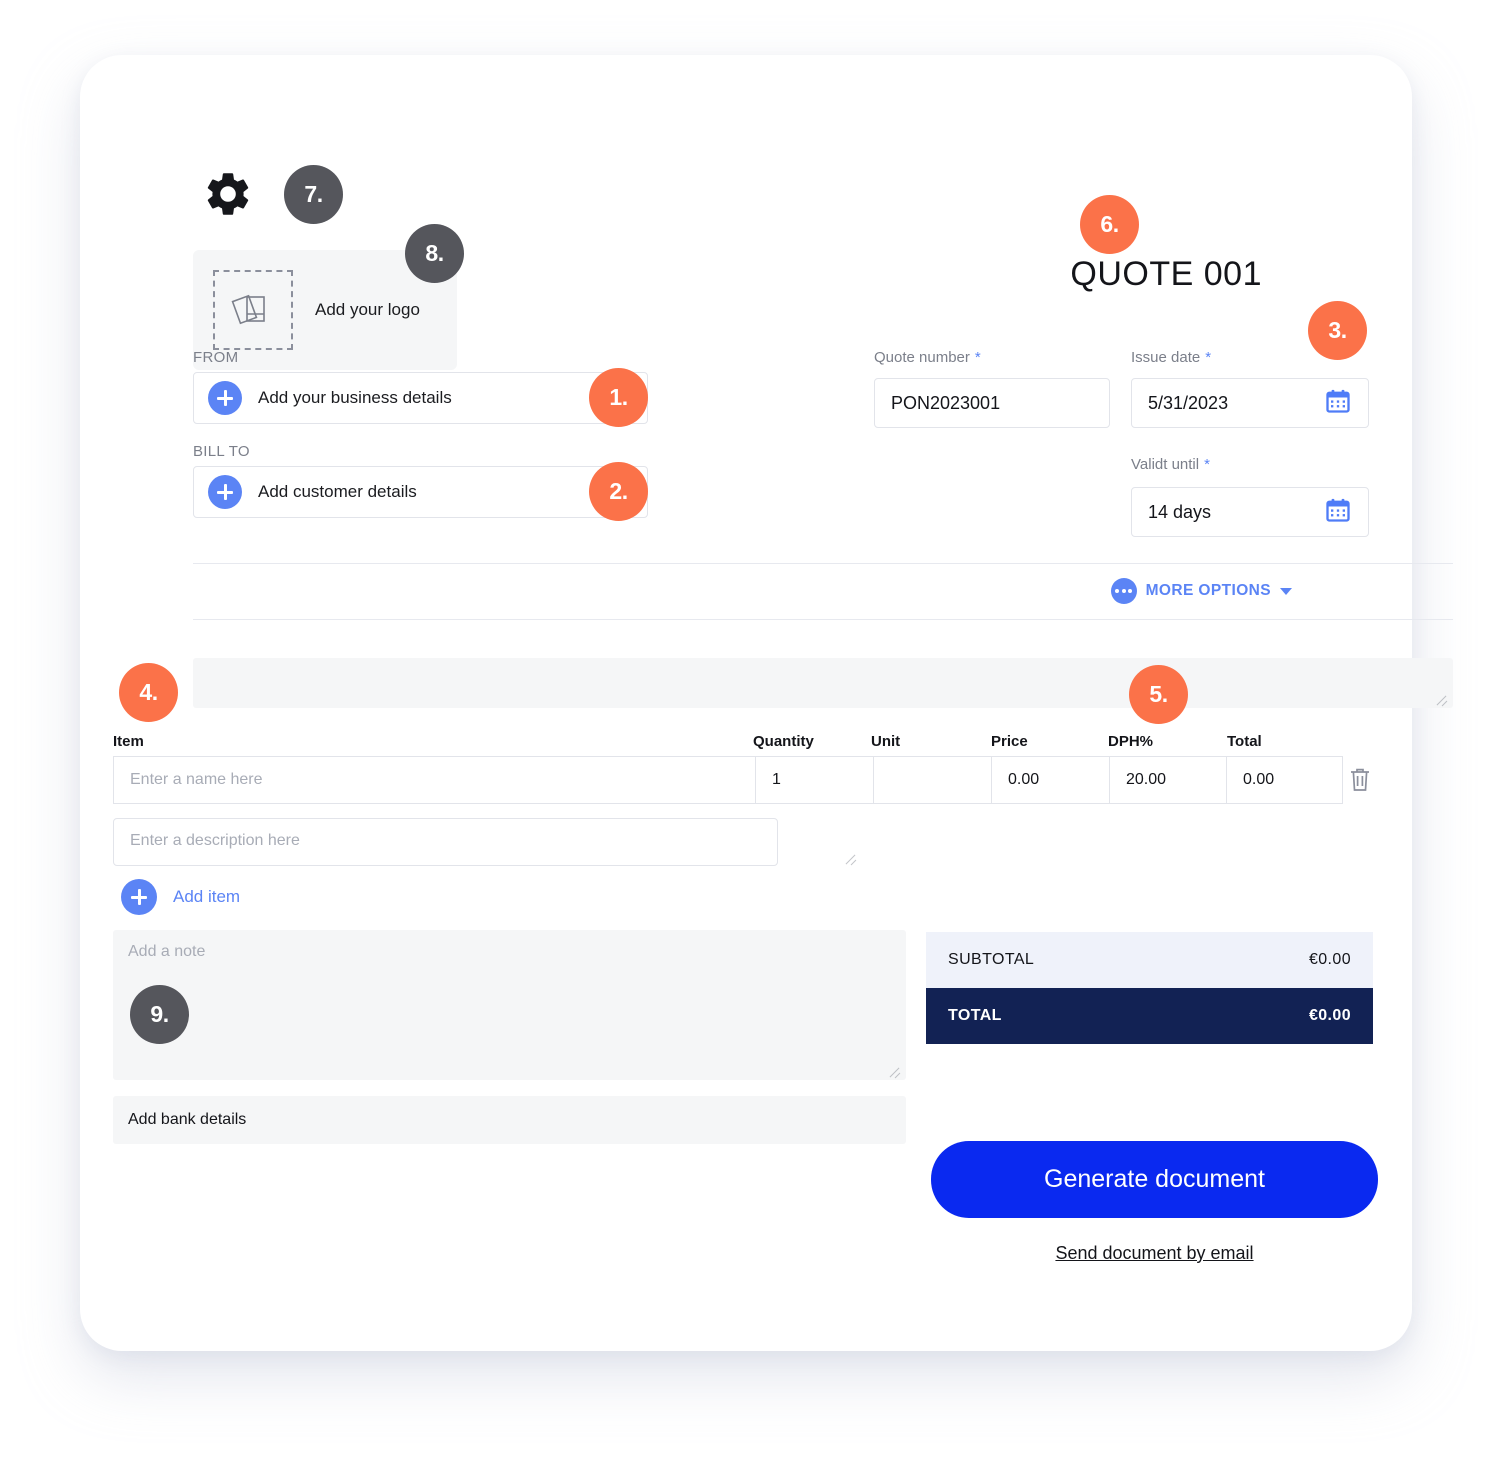  I want to click on issue-date-label: Issue date *, so click(1171, 357).